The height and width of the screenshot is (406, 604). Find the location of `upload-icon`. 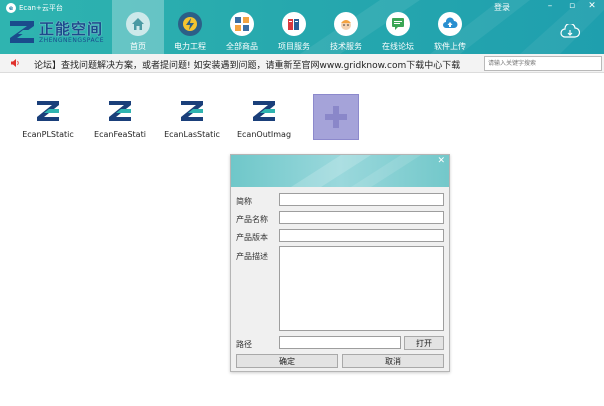

upload-icon is located at coordinates (450, 24).